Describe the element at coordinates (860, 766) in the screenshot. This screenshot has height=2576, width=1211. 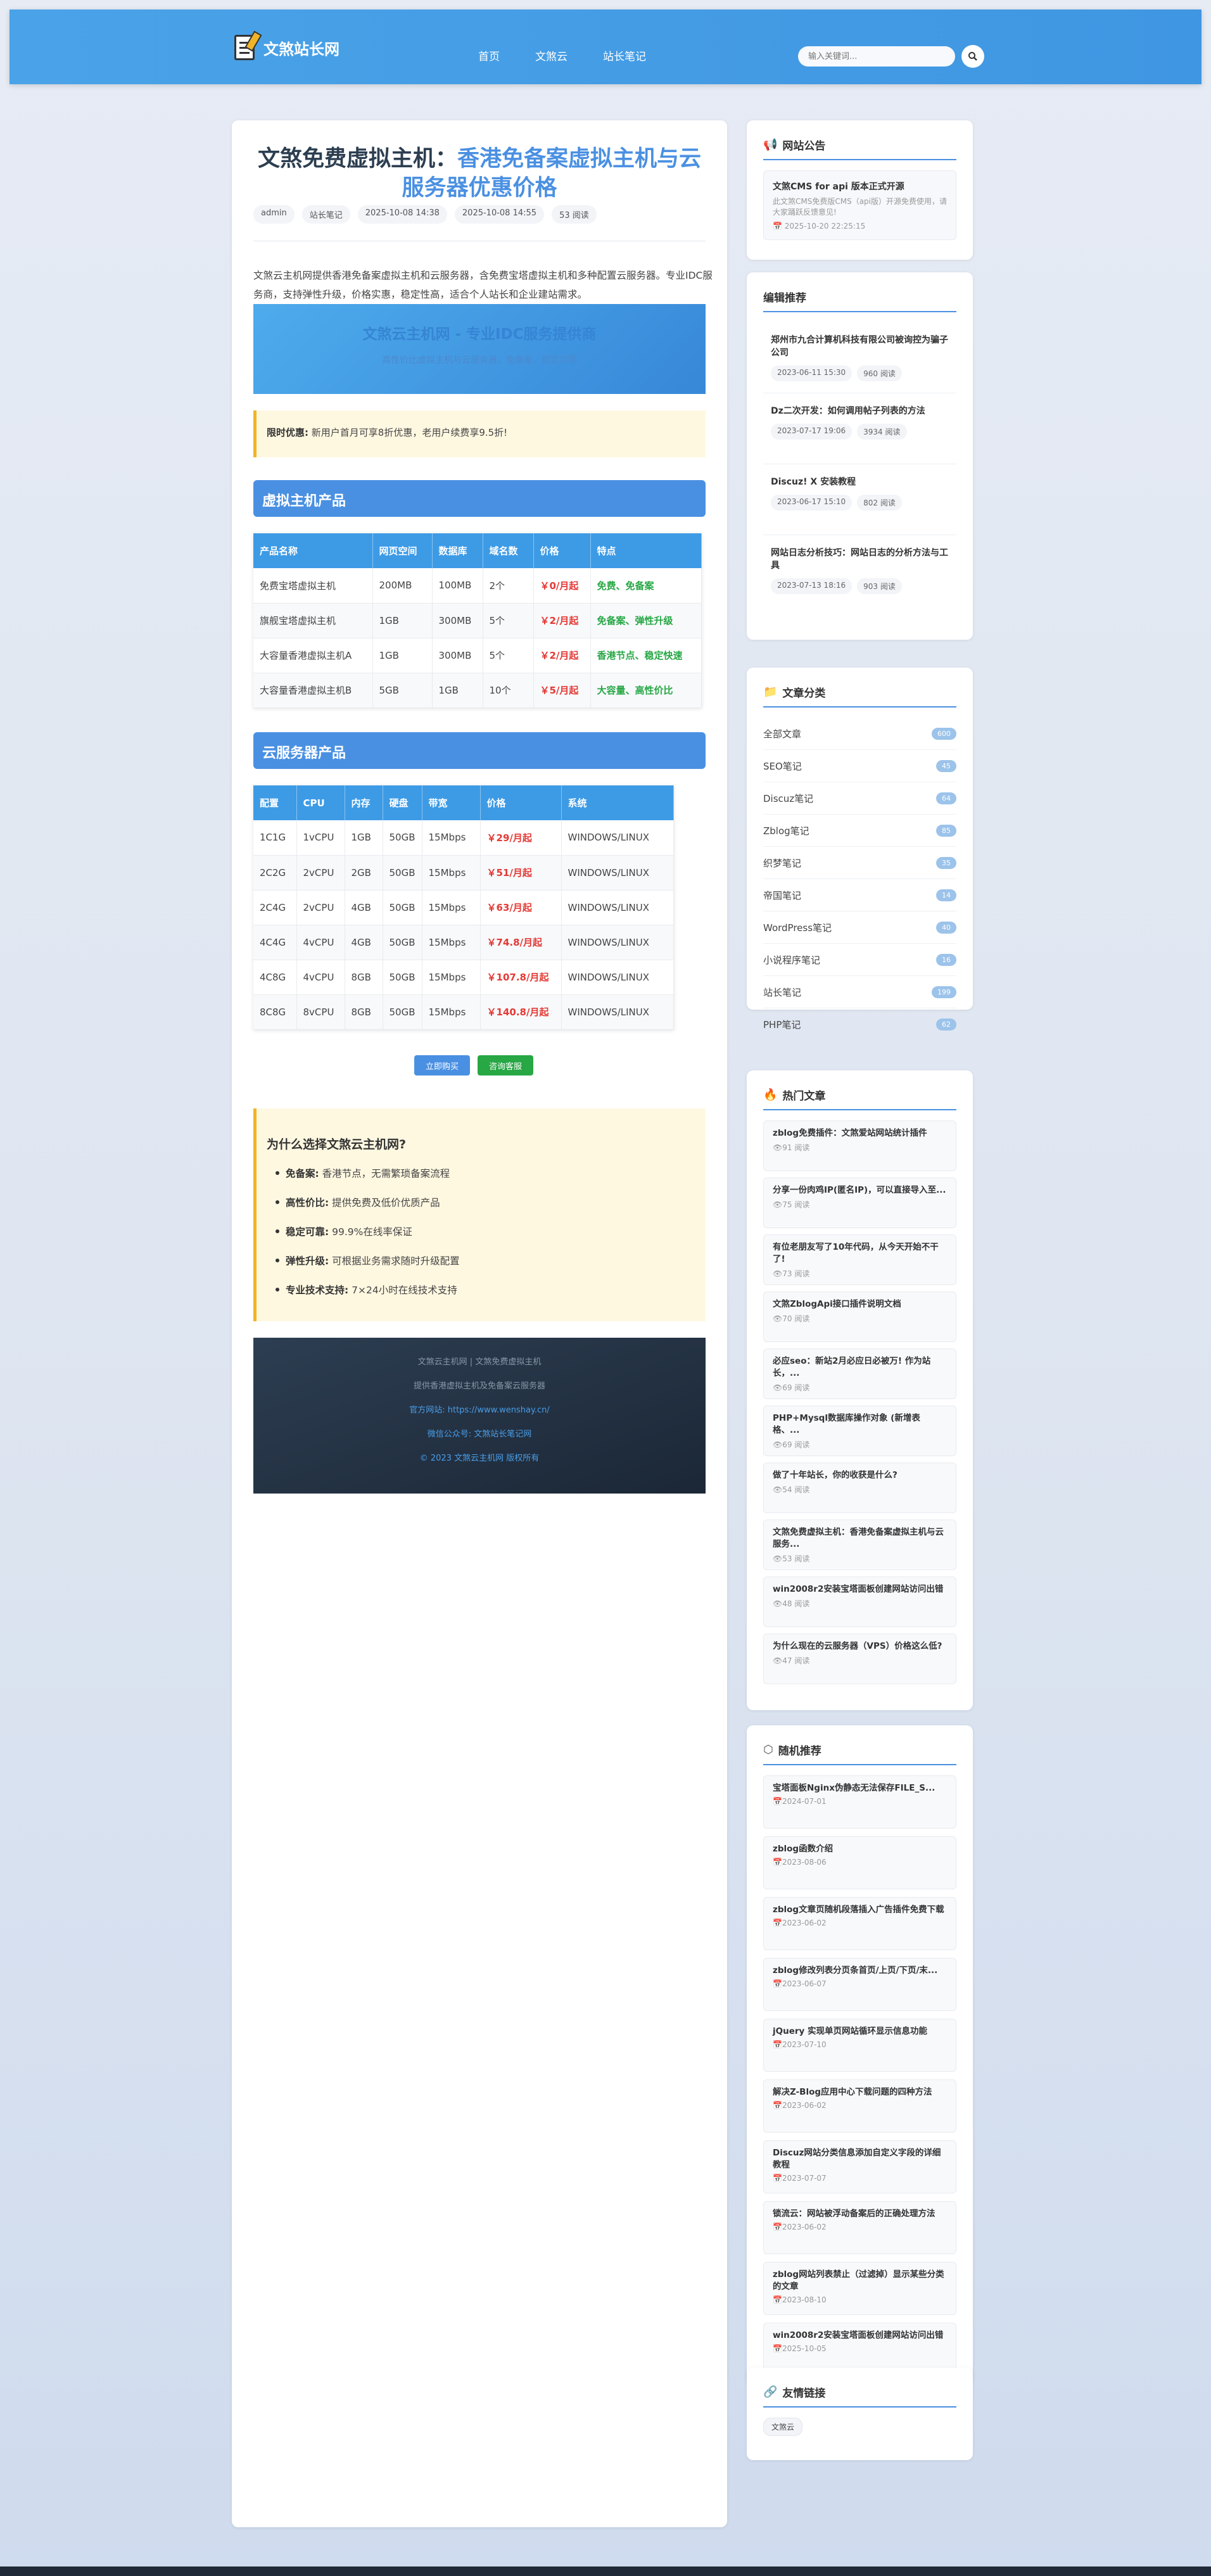
I see `category-item: SEO笔记 45` at that location.